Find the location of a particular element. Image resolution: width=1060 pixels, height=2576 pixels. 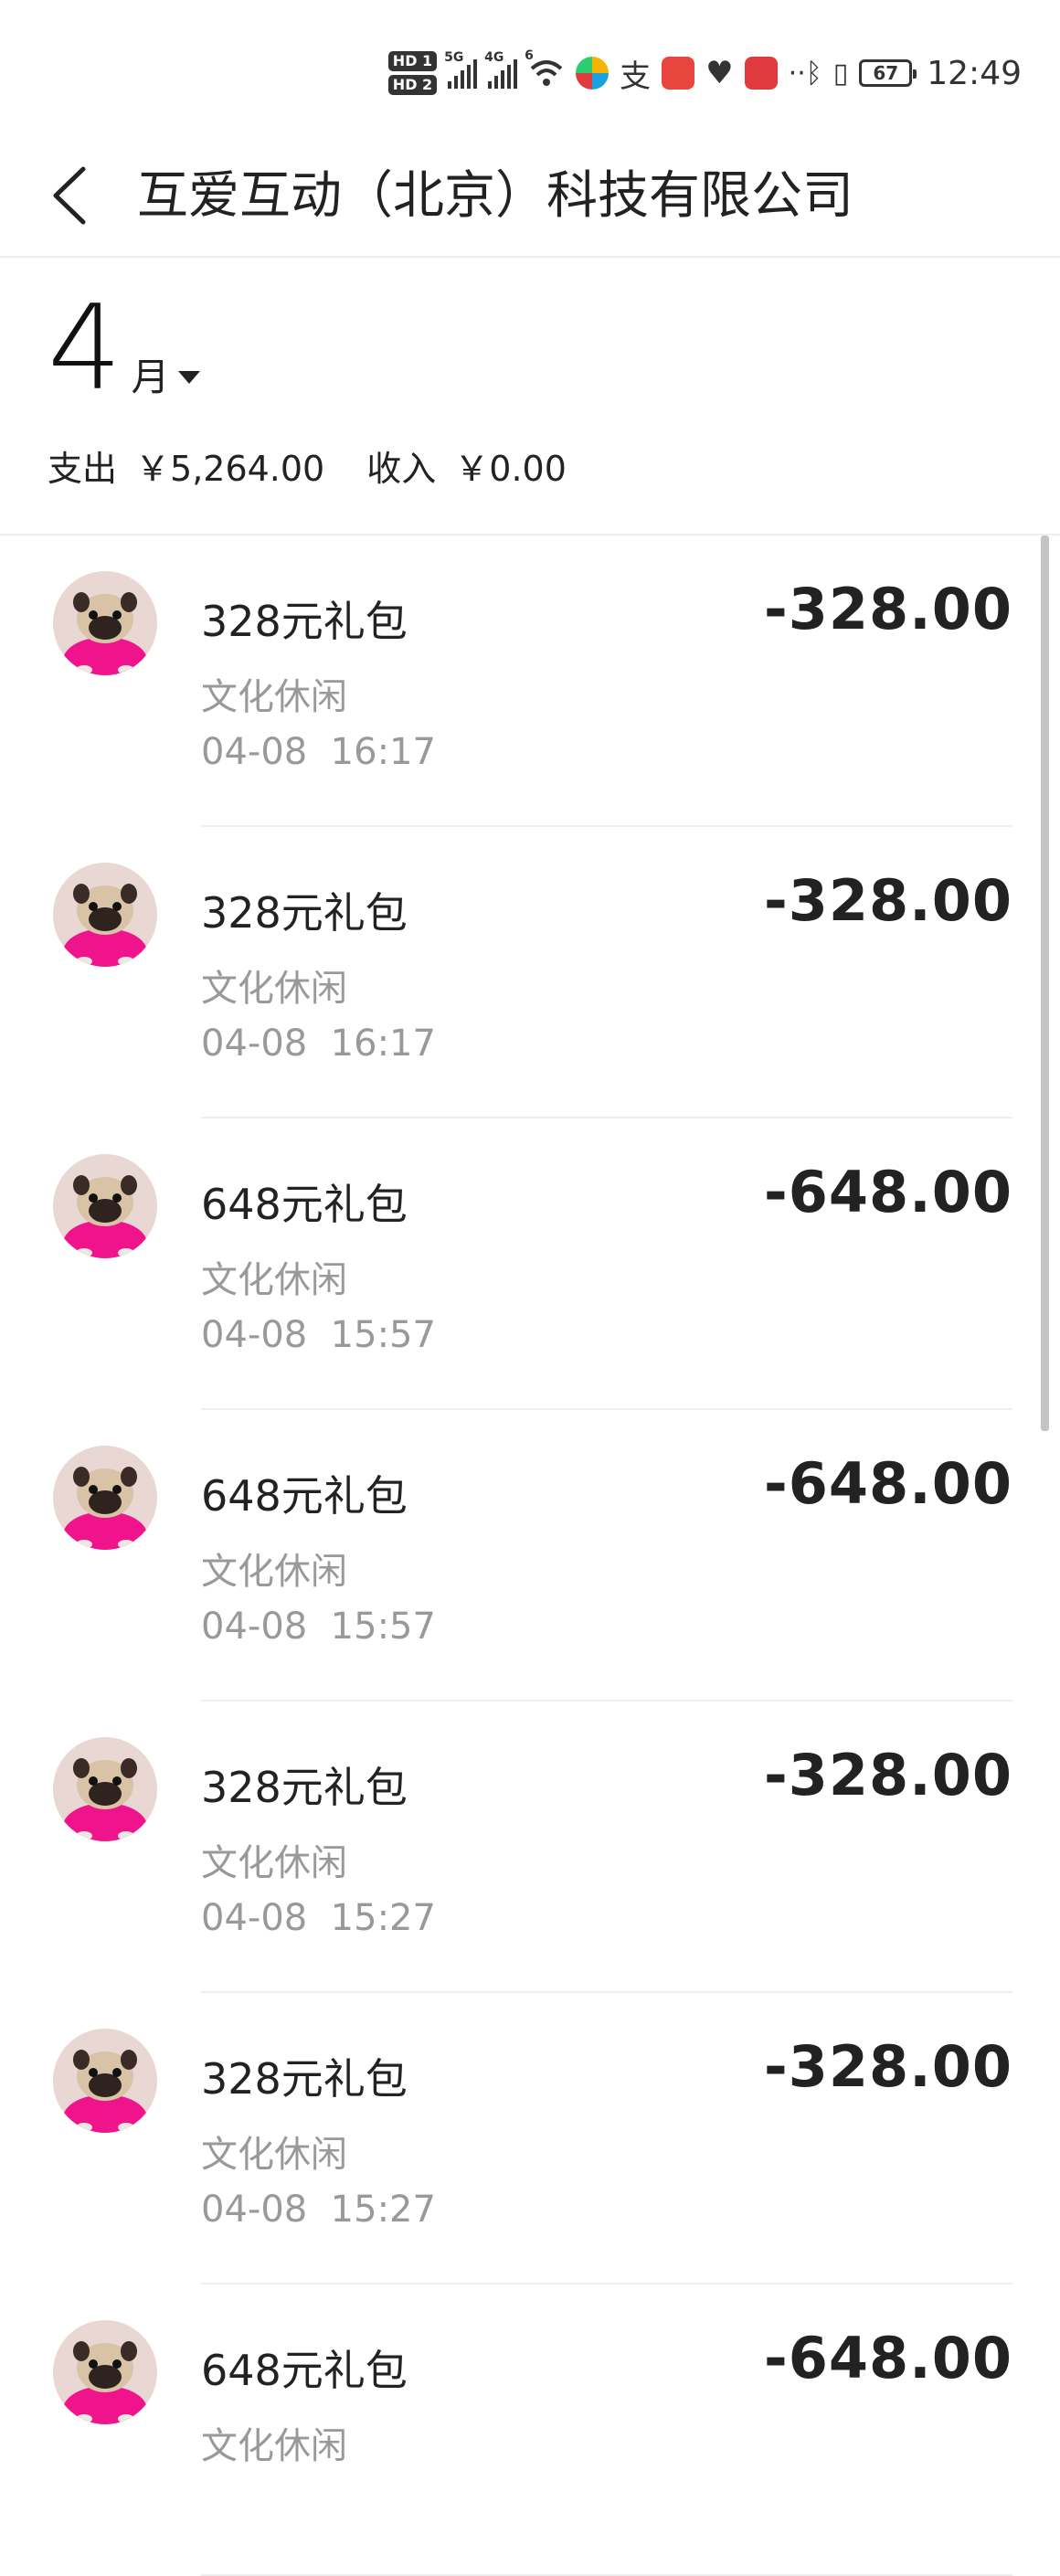

hd2-badge: HD 2 is located at coordinates (412, 85).